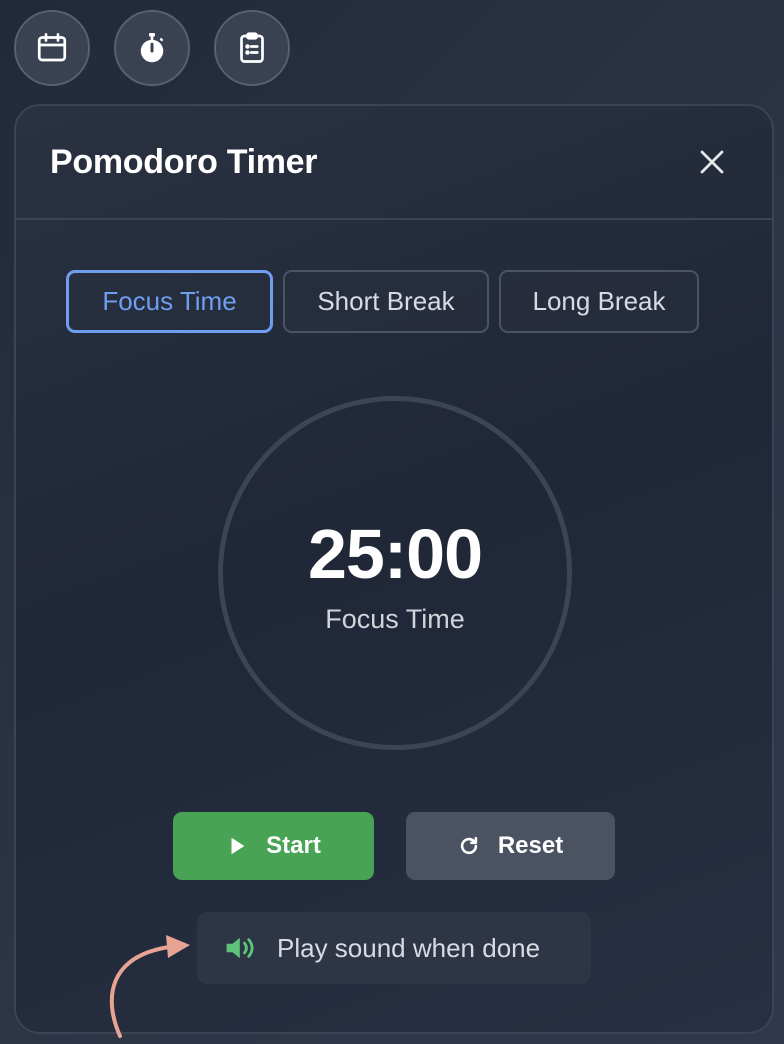 Image resolution: width=784 pixels, height=1044 pixels. I want to click on close-icon, so click(712, 162).